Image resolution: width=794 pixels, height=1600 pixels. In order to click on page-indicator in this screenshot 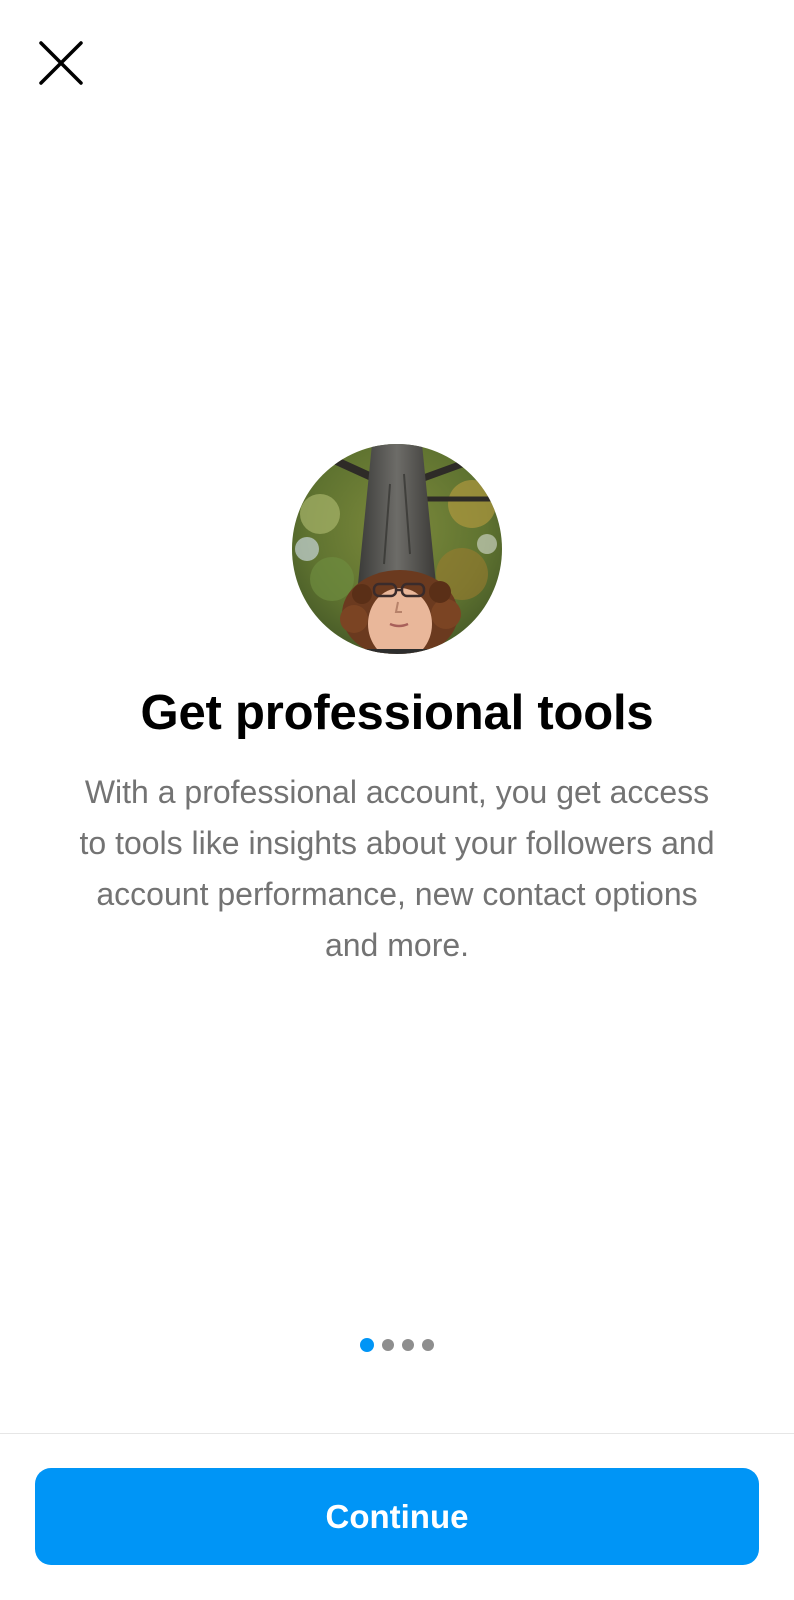, I will do `click(397, 1345)`.